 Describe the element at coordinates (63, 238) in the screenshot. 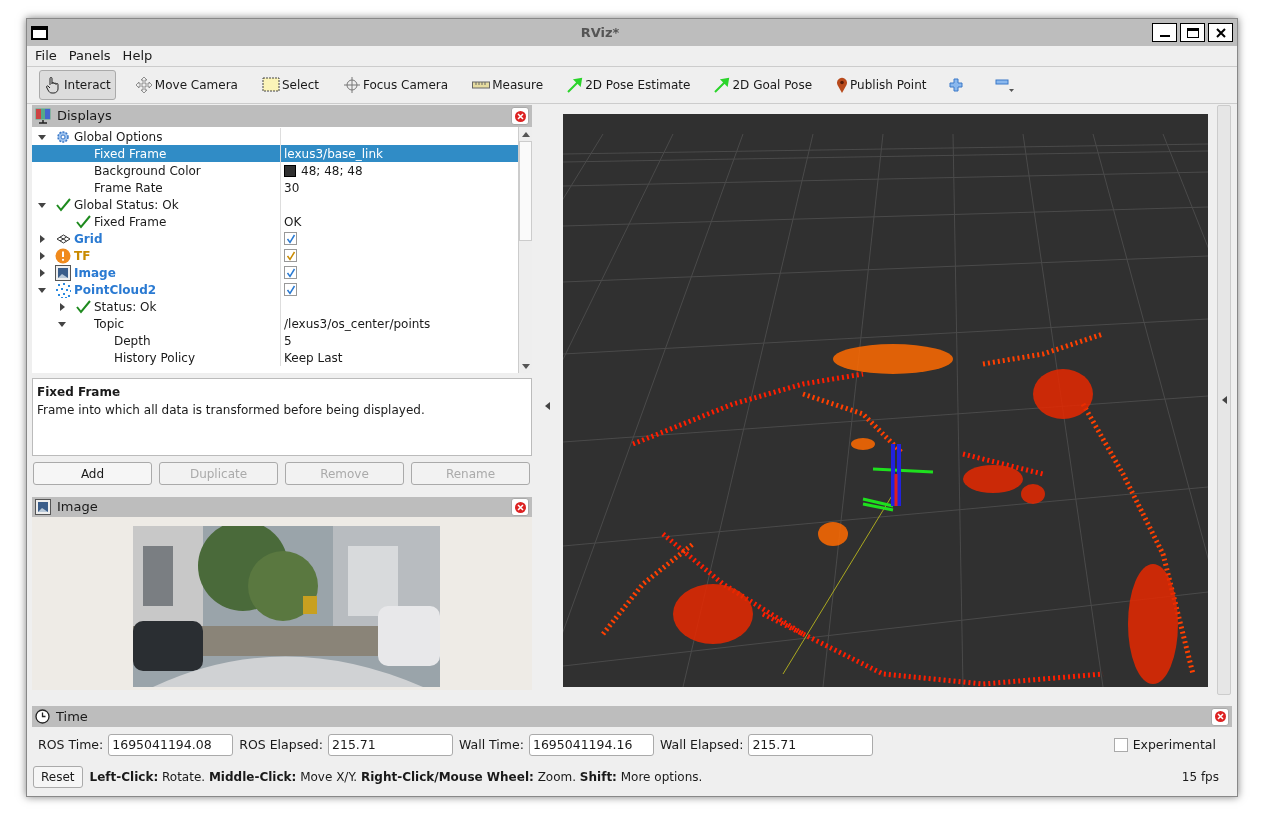

I see `grid-icon` at that location.